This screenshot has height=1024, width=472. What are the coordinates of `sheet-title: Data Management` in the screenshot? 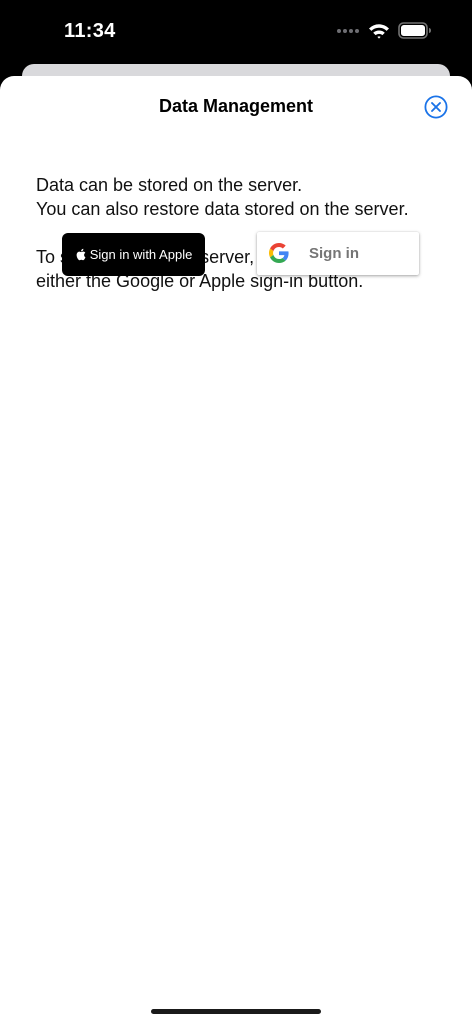 It's located at (236, 106).